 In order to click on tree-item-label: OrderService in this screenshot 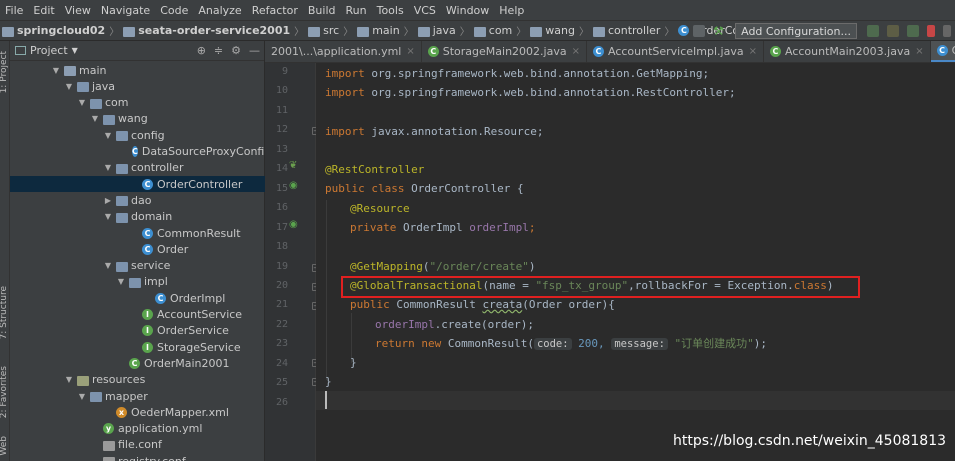, I will do `click(193, 331)`.